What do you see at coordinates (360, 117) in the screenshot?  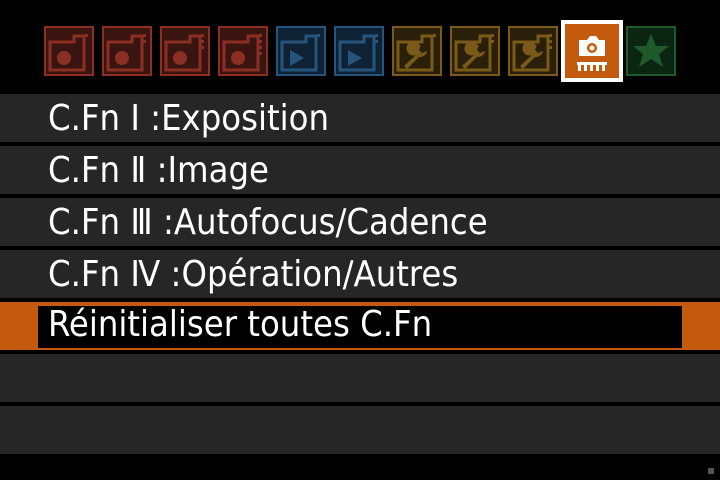 I see `menu-item-cfn-1: C.Fn Ⅰ :Exposition` at bounding box center [360, 117].